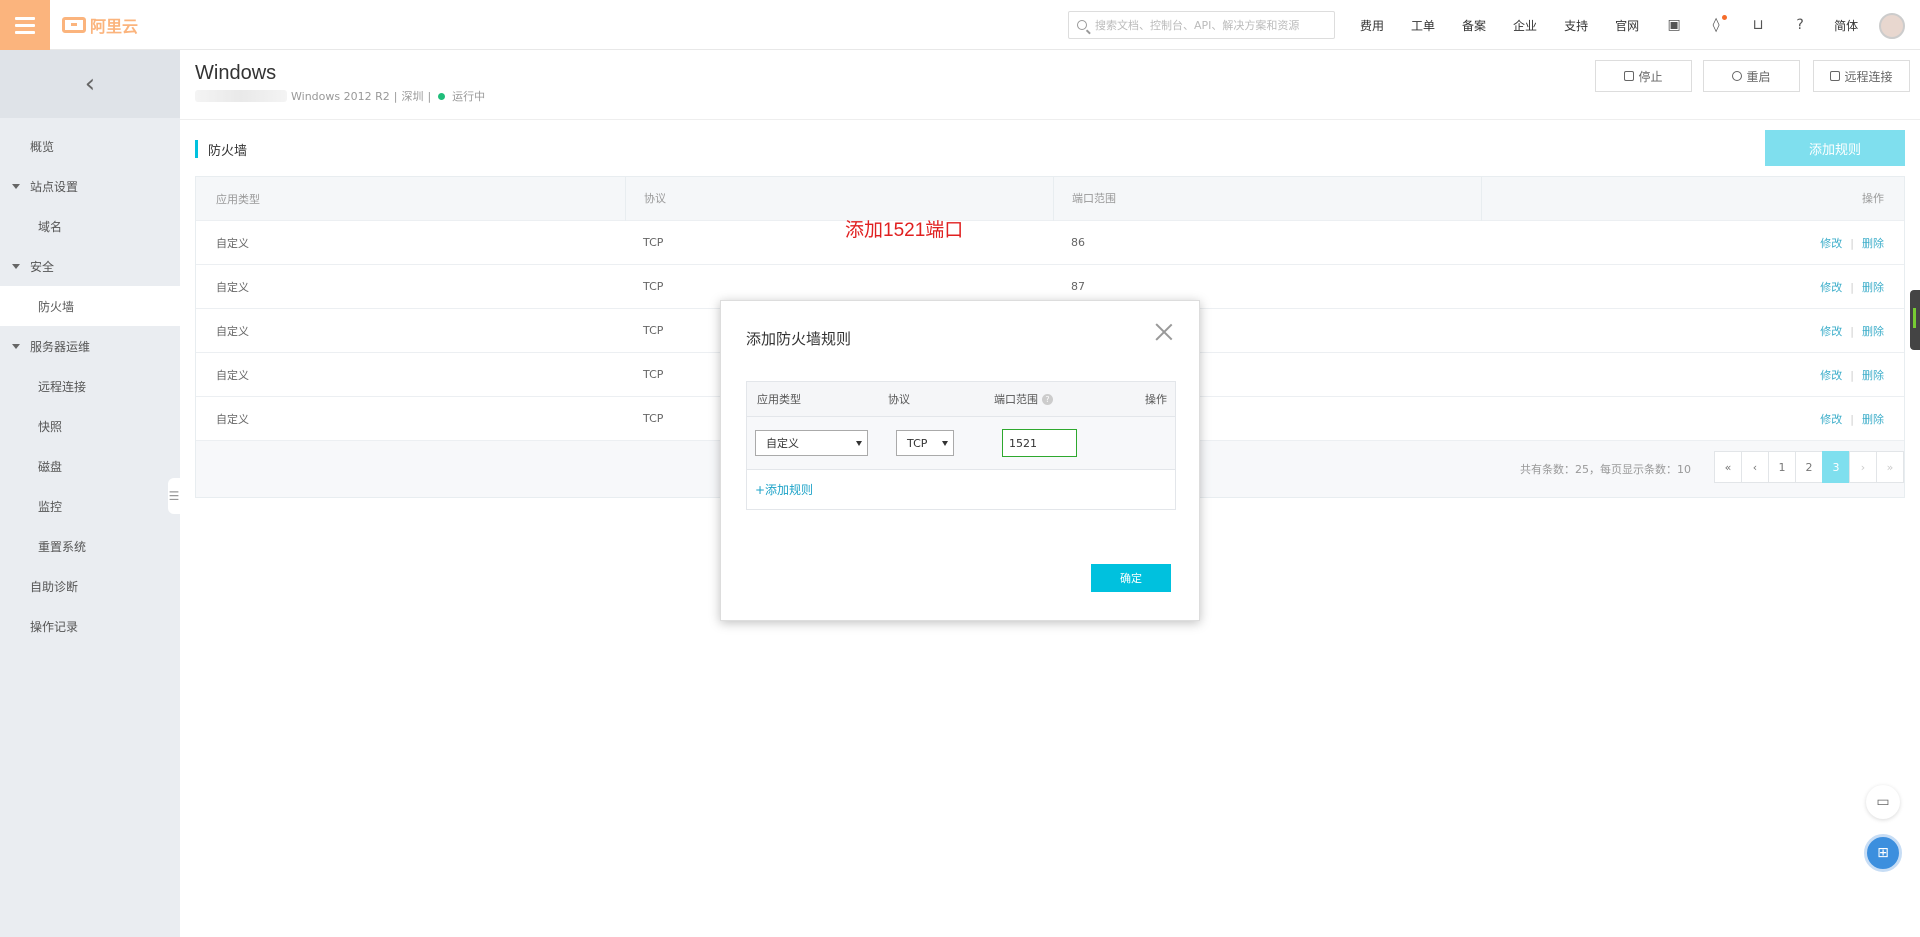  What do you see at coordinates (1692, 419) in the screenshot?
I see `cell-actions: 修改 | 删除` at bounding box center [1692, 419].